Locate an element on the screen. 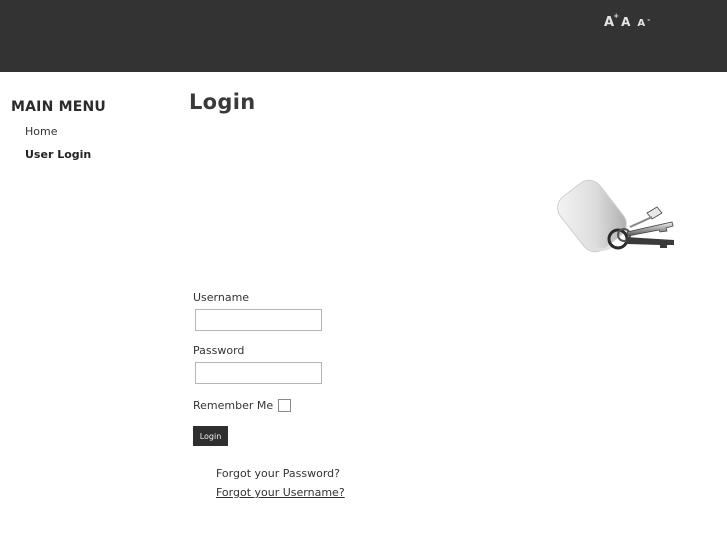 The image size is (727, 545). font-decrease-mark: - is located at coordinates (649, 20).